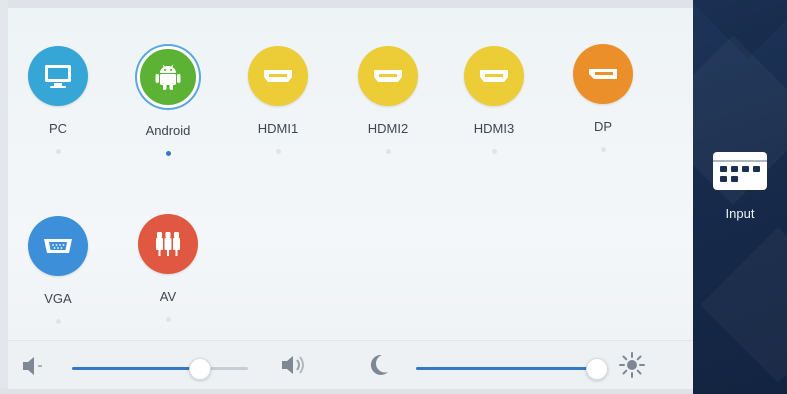 This screenshot has height=394, width=787. What do you see at coordinates (388, 151) in the screenshot?
I see `source-hdmi2-indicator` at bounding box center [388, 151].